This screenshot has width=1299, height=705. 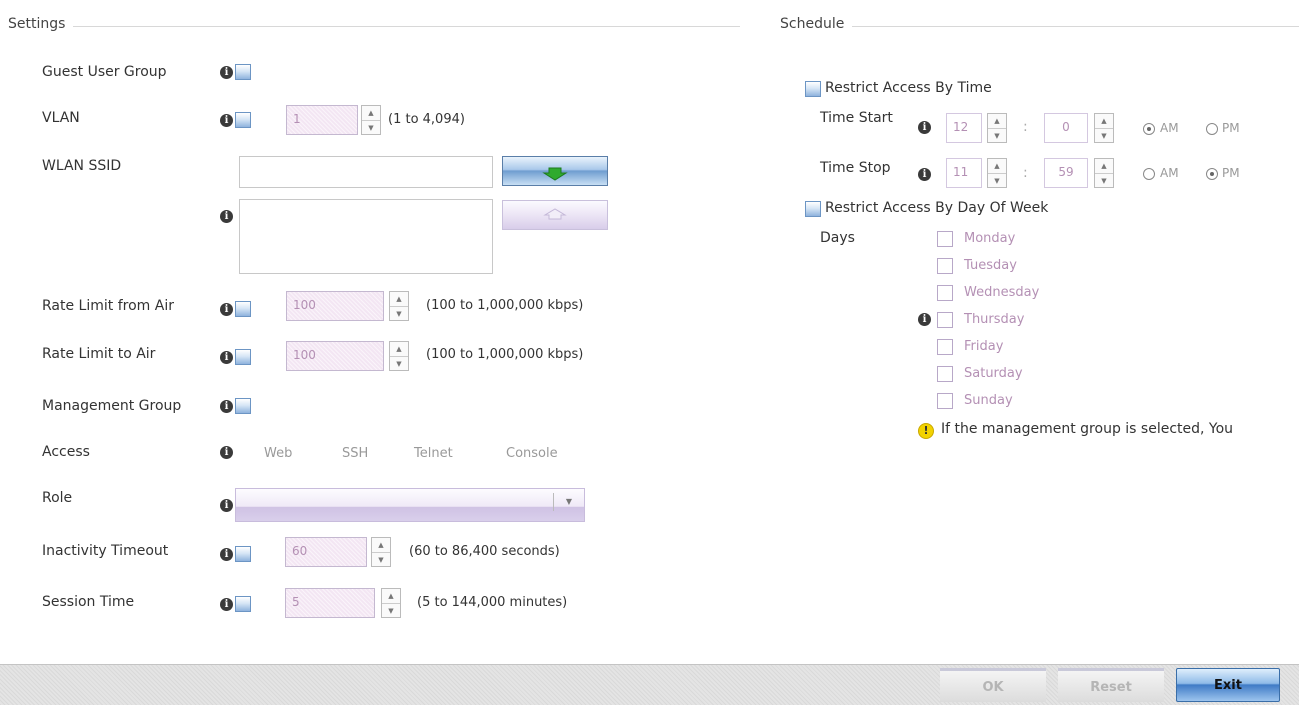 What do you see at coordinates (993, 685) in the screenshot?
I see `ok-button: OK` at bounding box center [993, 685].